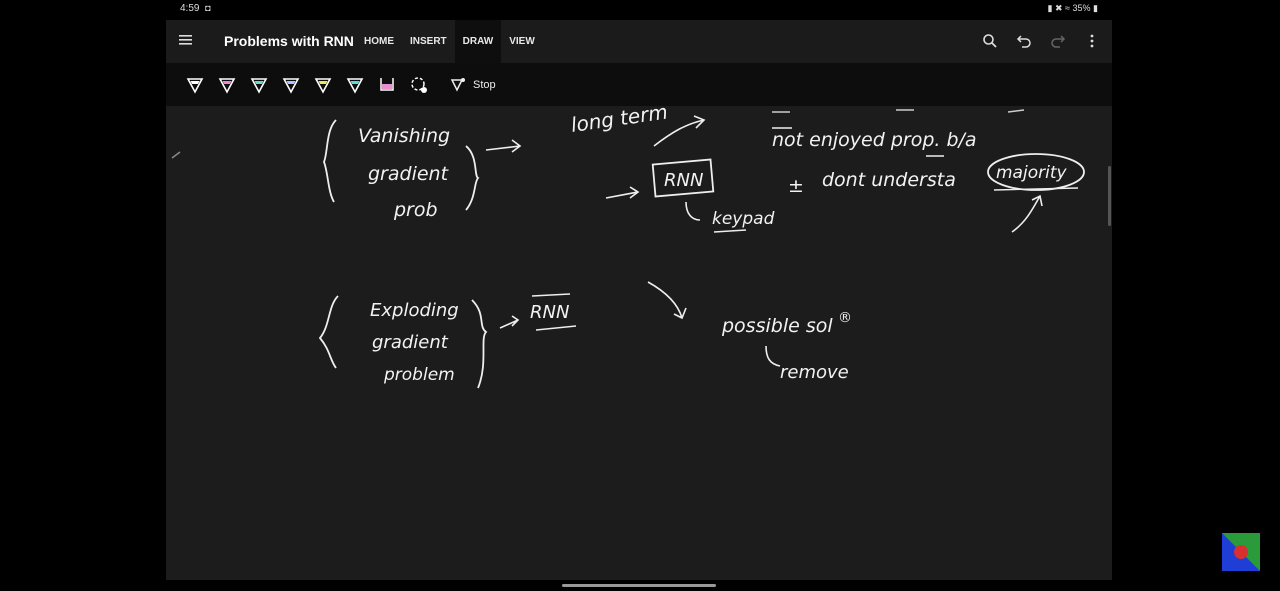  What do you see at coordinates (1031, 173) in the screenshot?
I see `ink-majority: majority` at bounding box center [1031, 173].